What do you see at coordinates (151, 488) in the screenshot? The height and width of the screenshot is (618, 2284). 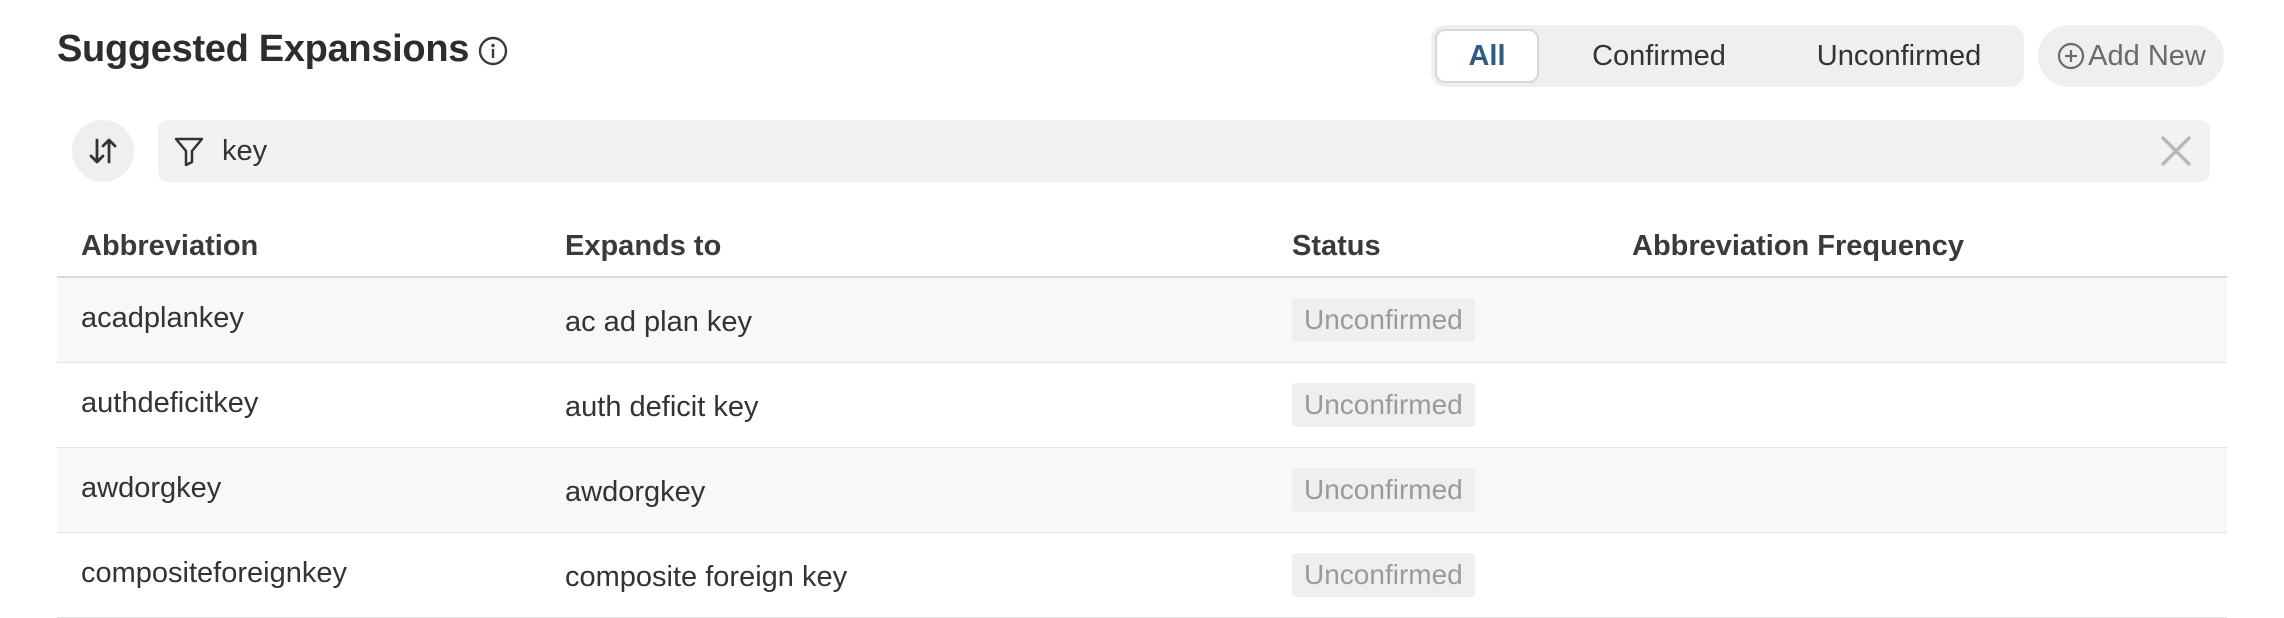 I see `abbreviation-cell: awdorgkey` at bounding box center [151, 488].